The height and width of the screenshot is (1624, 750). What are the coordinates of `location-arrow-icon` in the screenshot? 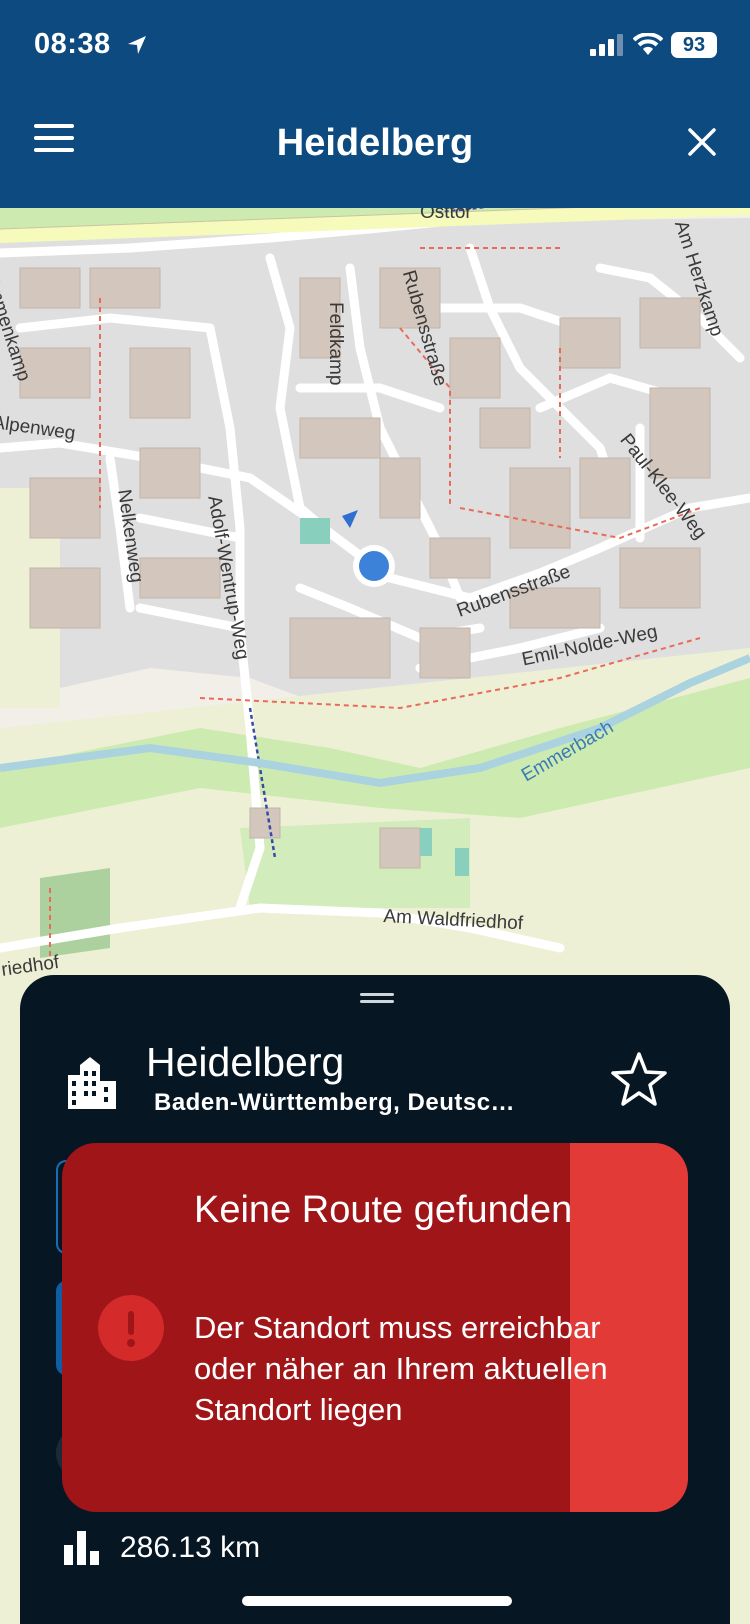 It's located at (137, 45).